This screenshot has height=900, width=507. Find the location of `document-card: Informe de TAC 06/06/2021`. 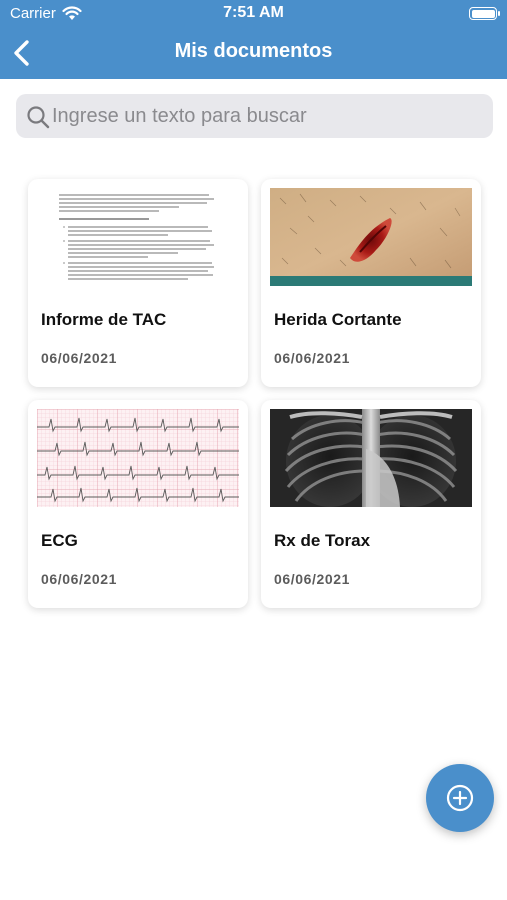

document-card: Informe de TAC 06/06/2021 is located at coordinates (138, 283).